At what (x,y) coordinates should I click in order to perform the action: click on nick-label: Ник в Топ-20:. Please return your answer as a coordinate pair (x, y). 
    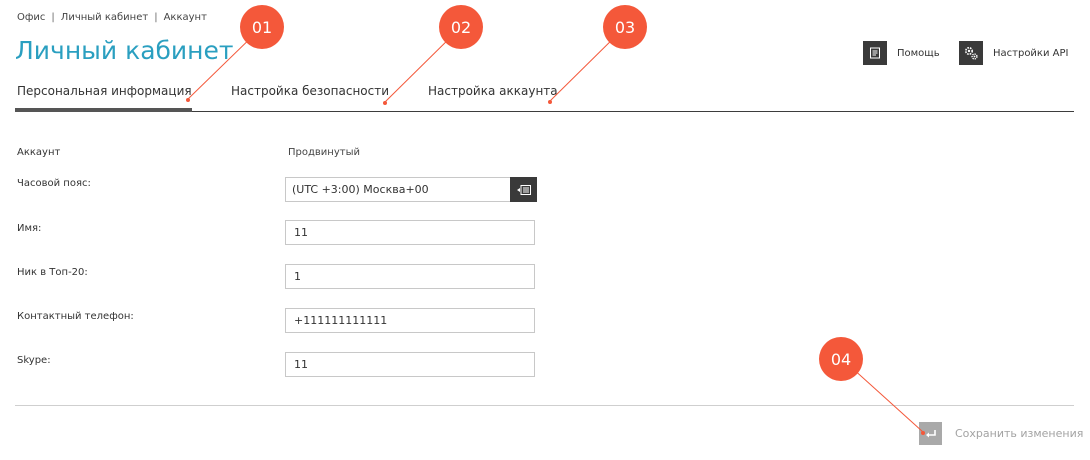
    Looking at the image, I should click on (52, 272).